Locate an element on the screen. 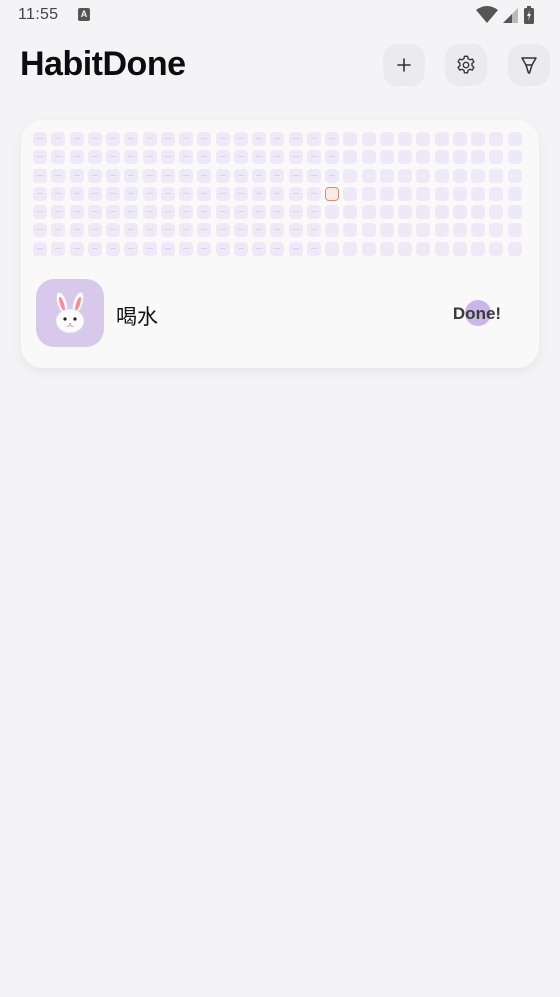 This screenshot has height=997, width=560. add-button is located at coordinates (404, 65).